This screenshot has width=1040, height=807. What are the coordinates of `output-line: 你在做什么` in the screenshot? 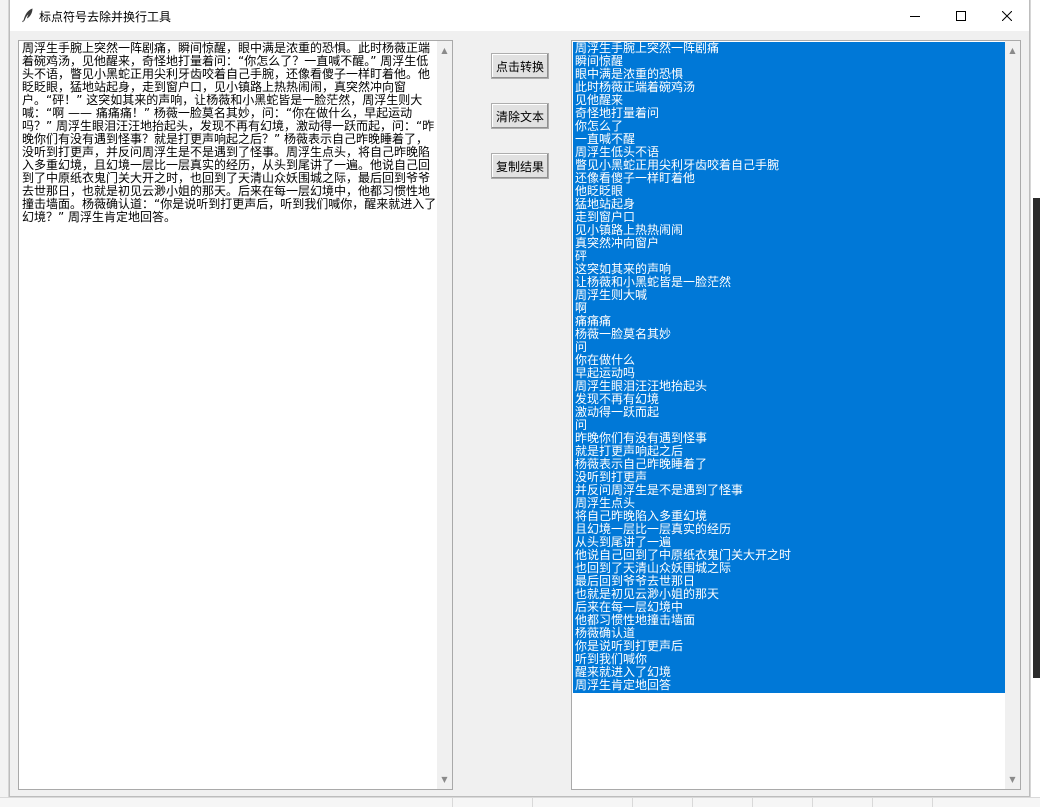 It's located at (605, 360).